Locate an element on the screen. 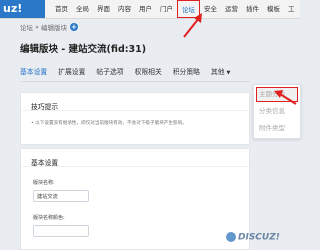 The height and width of the screenshot is (250, 320). watermark: DISCUZ! is located at coordinates (253, 237).